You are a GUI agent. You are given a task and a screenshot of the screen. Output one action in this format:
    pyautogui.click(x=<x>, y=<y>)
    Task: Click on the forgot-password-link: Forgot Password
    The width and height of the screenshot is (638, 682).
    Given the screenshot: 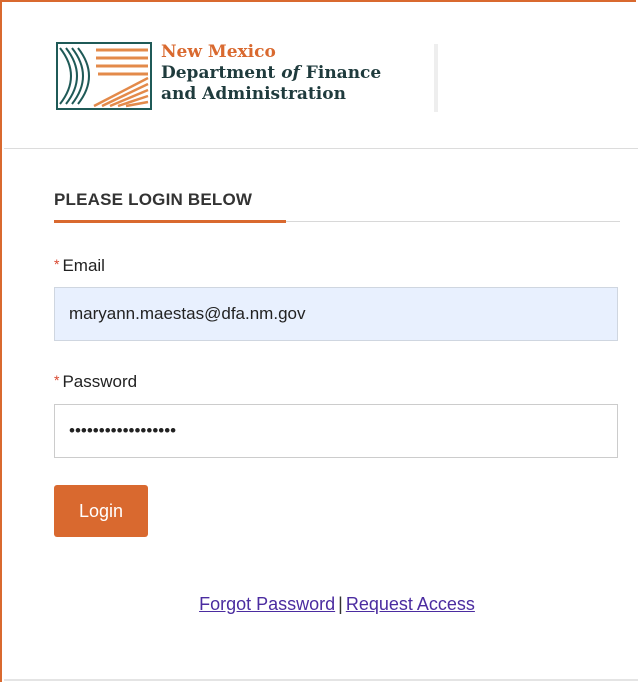 What is the action you would take?
    pyautogui.click(x=267, y=604)
    